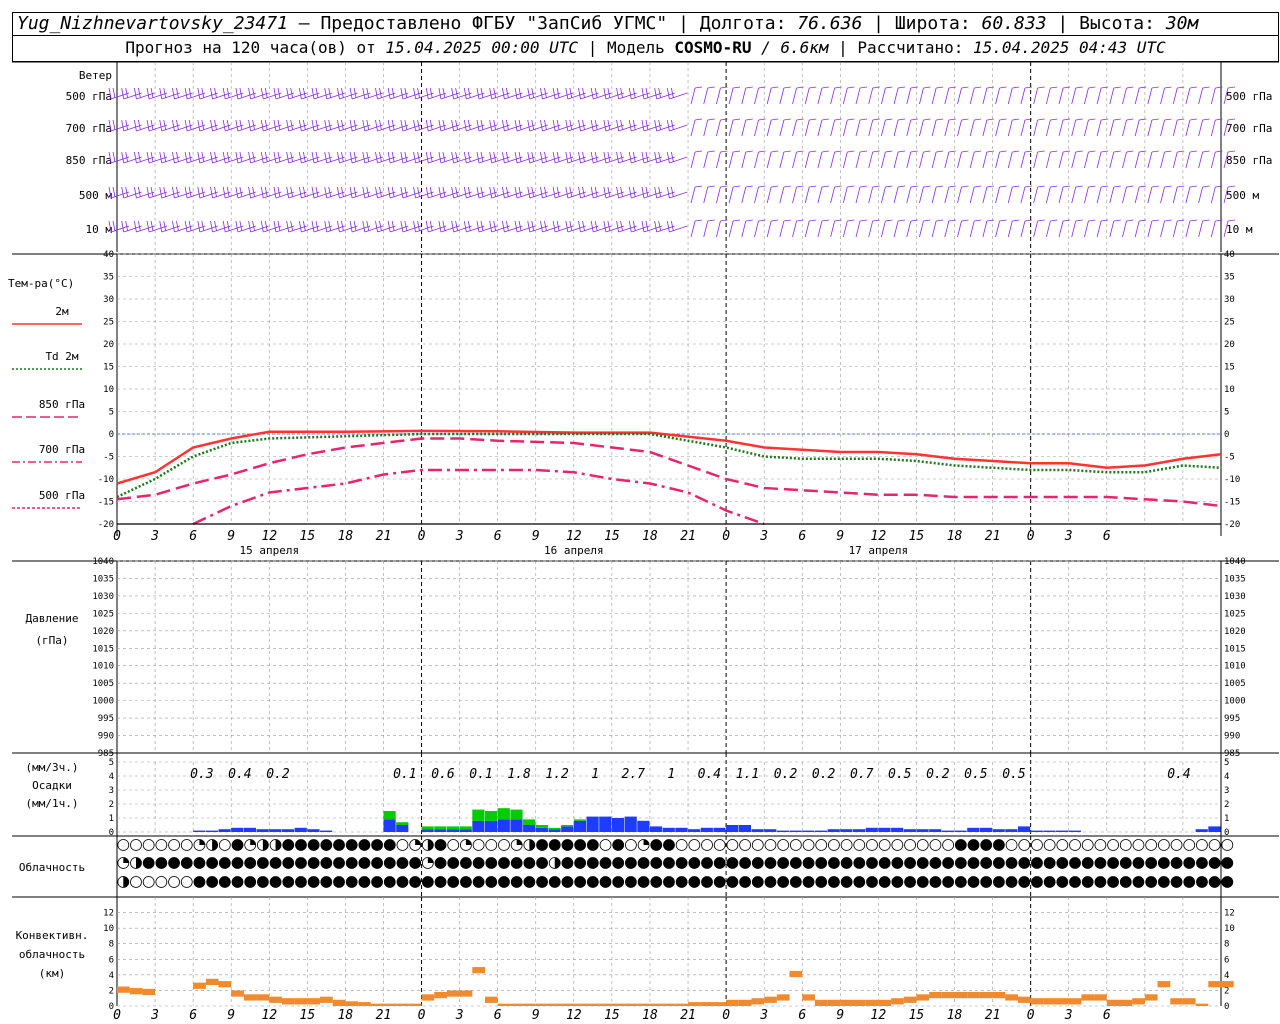  What do you see at coordinates (430, 860) in the screenshot?
I see `cloud-quarter` at bounding box center [430, 860].